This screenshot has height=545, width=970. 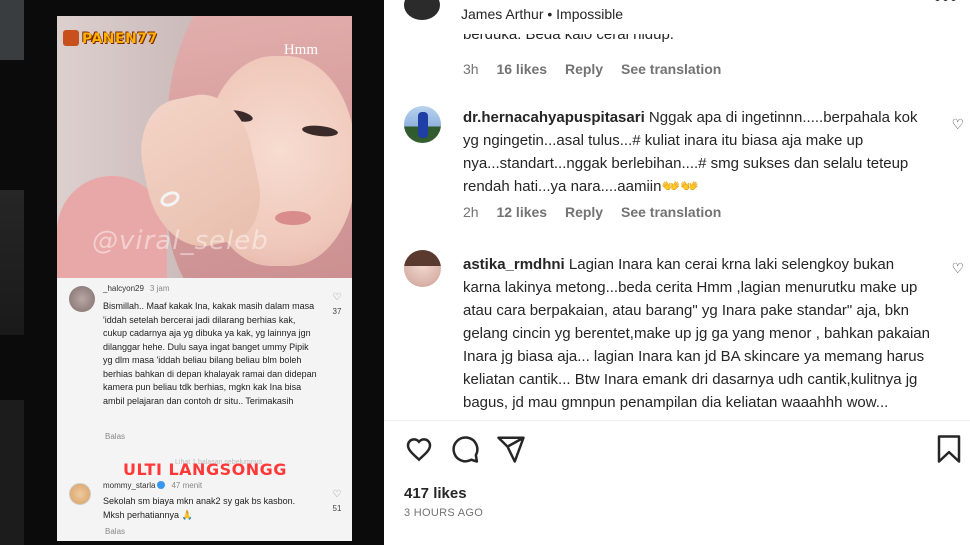 What do you see at coordinates (946, 5) in the screenshot?
I see `more-icon: •••` at bounding box center [946, 5].